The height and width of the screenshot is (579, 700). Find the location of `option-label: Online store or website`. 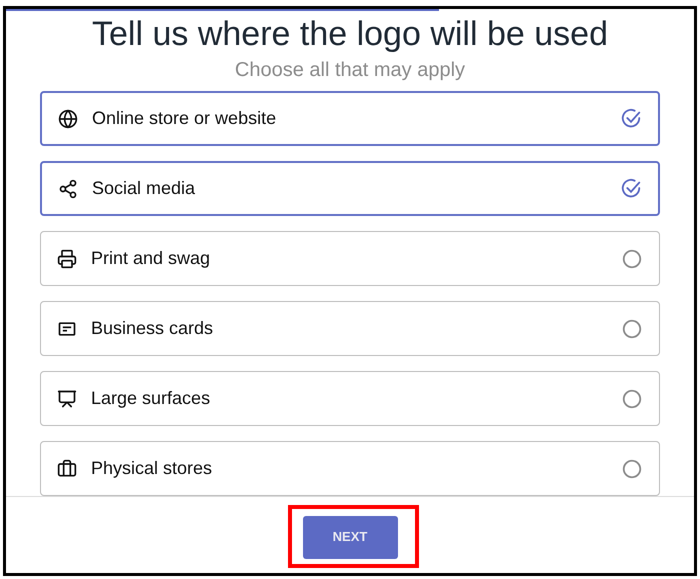

option-label: Online store or website is located at coordinates (185, 118).